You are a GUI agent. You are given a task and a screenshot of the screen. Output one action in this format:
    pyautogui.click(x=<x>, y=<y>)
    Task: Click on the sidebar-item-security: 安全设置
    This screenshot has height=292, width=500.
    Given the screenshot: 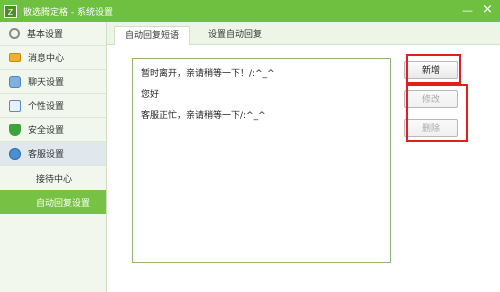 What is the action you would take?
    pyautogui.click(x=53, y=130)
    